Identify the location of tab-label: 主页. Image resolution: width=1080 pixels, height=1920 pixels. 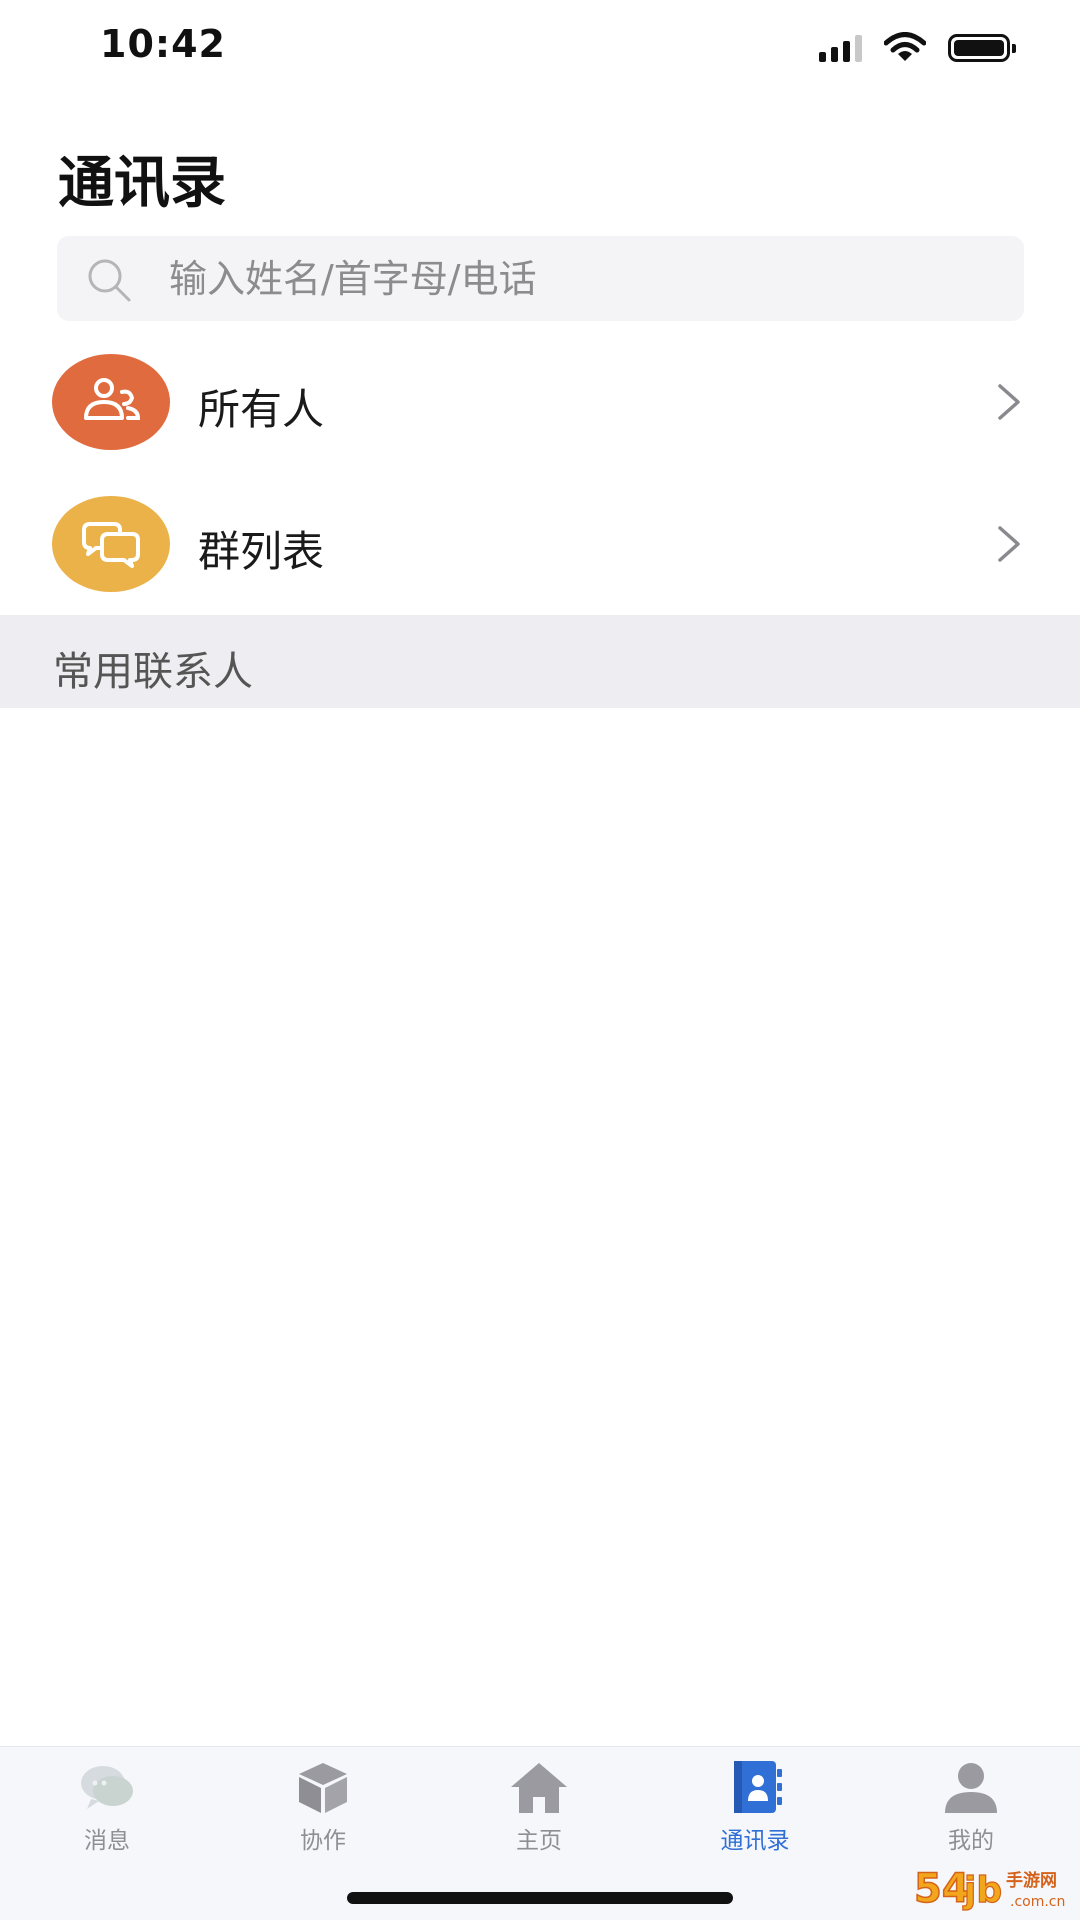
(539, 1841).